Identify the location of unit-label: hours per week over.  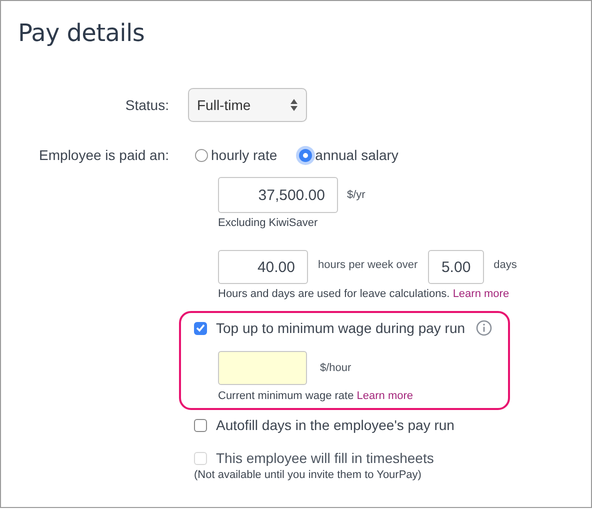
(368, 265).